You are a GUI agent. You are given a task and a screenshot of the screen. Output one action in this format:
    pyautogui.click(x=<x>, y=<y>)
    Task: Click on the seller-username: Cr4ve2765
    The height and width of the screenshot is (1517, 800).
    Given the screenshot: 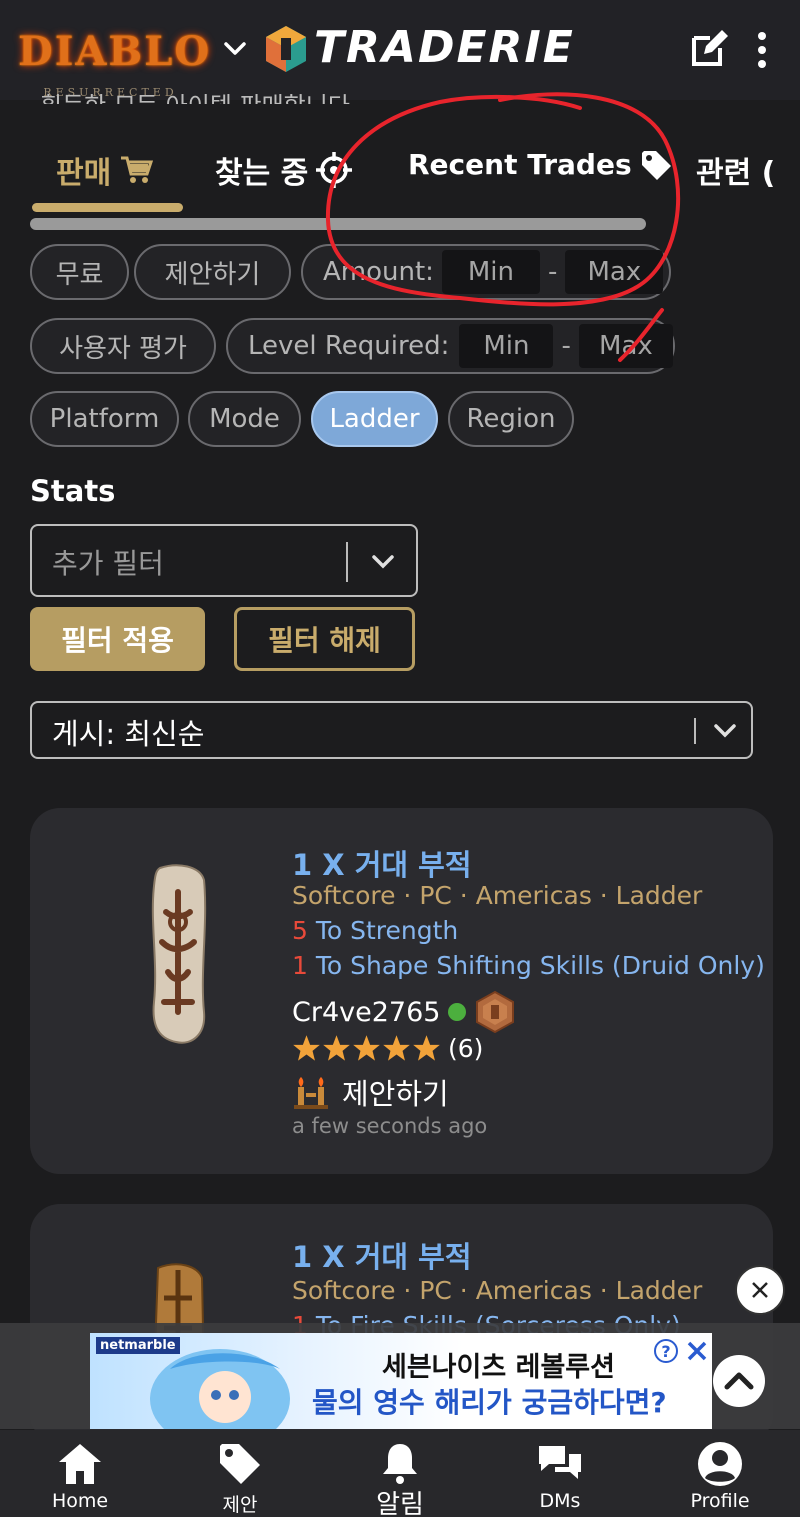 What is the action you would take?
    pyautogui.click(x=366, y=1012)
    